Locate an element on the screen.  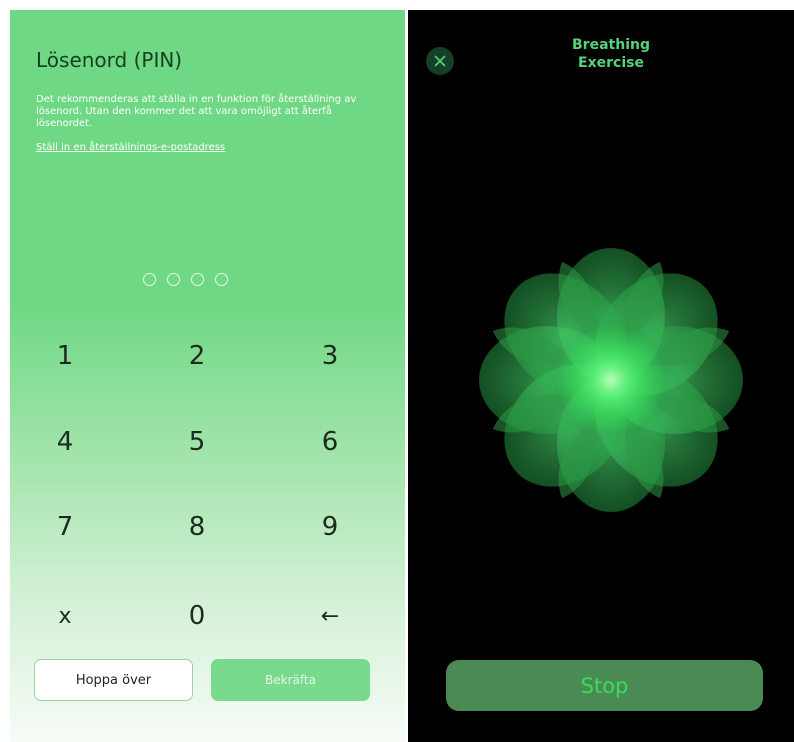
title-line-1: Breathing is located at coordinates (611, 45).